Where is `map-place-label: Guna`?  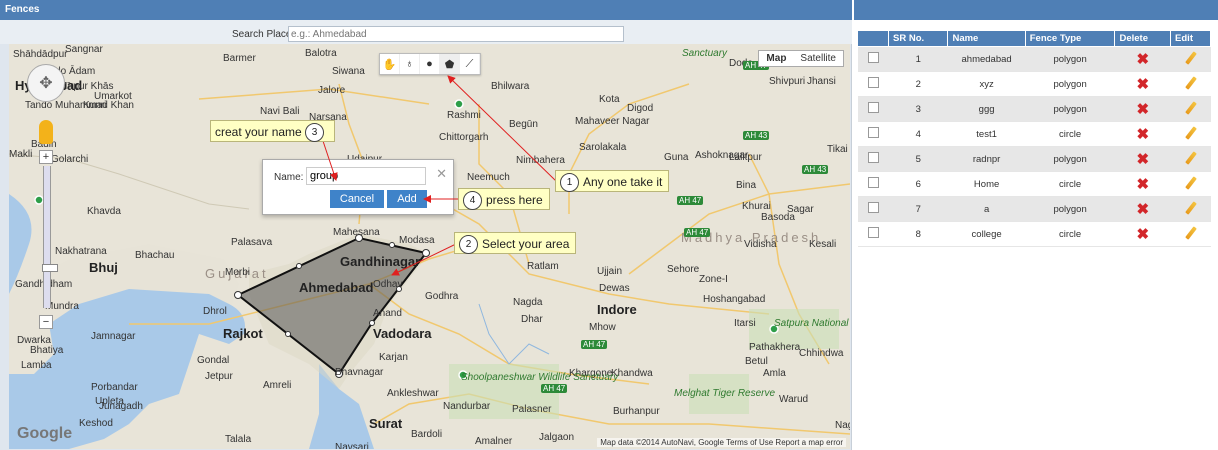 map-place-label: Guna is located at coordinates (676, 157).